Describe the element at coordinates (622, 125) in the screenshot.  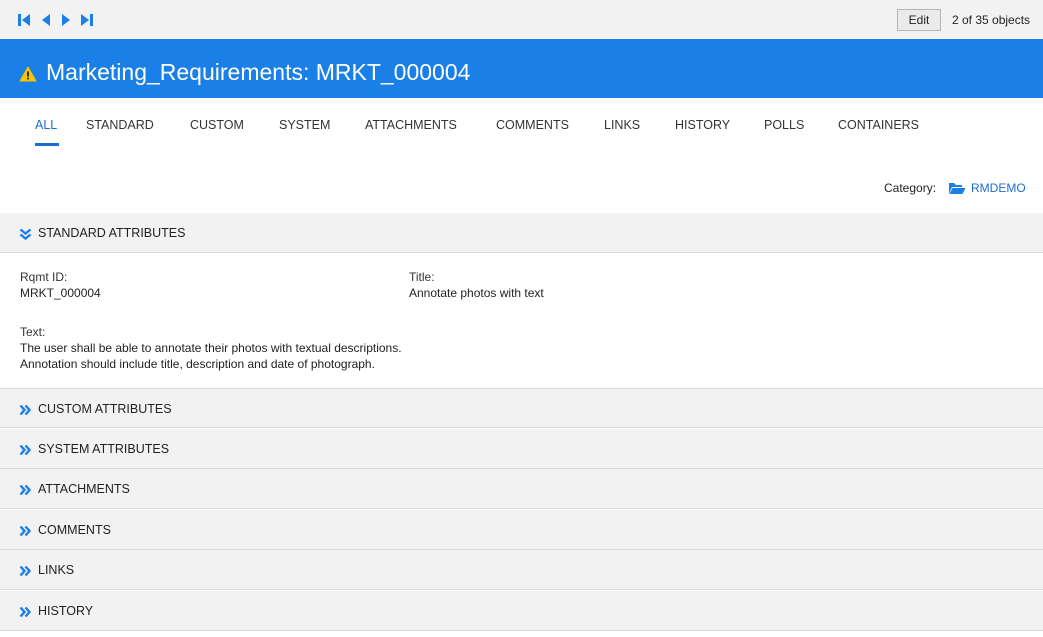
I see `tab-links: LINKS` at that location.